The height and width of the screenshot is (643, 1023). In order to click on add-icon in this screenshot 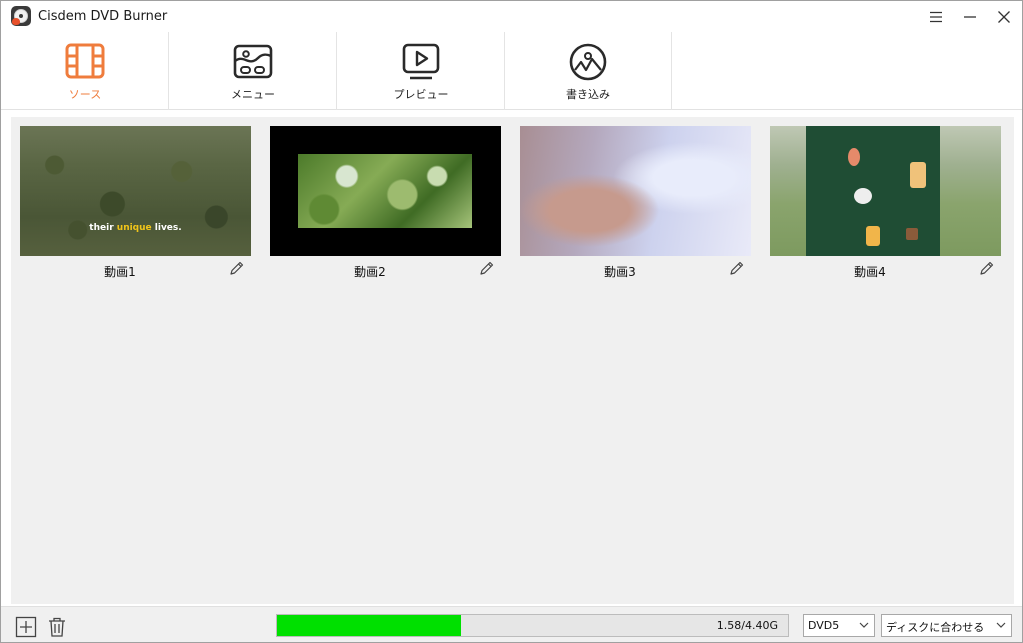, I will do `click(26, 627)`.